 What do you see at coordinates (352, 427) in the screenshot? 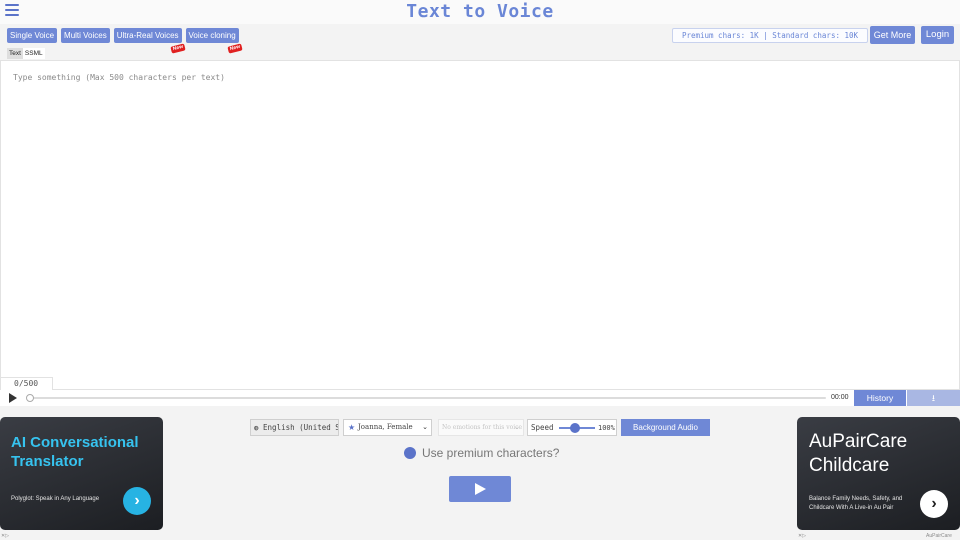
I see `star-icon: ★` at bounding box center [352, 427].